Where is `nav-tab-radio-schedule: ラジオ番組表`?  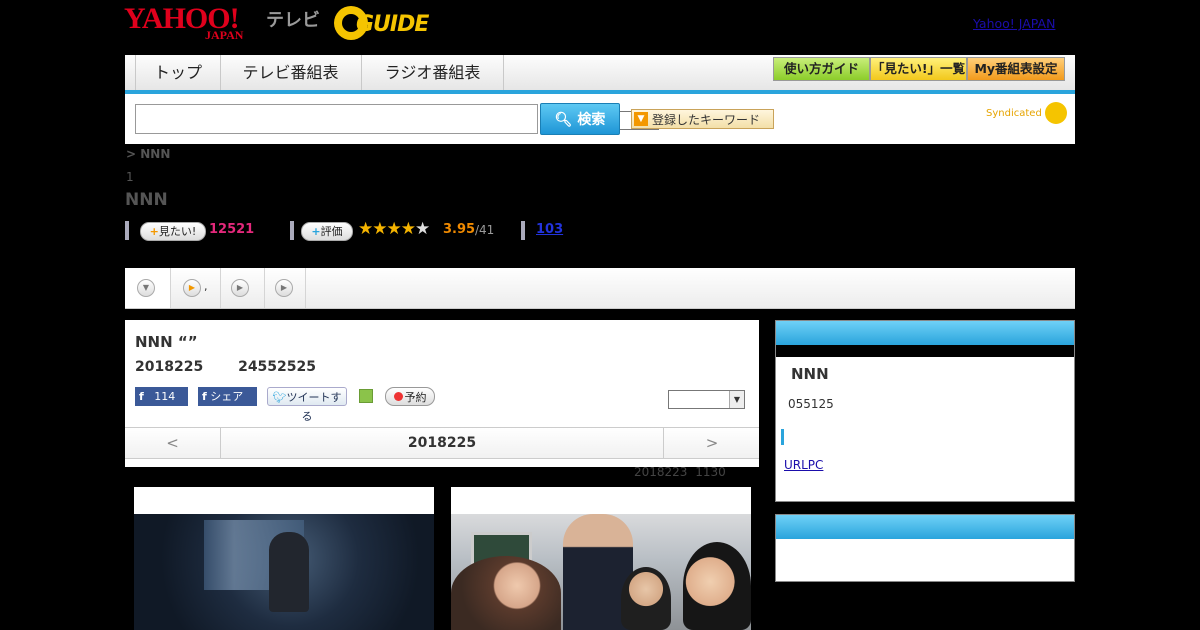 nav-tab-radio-schedule: ラジオ番組表 is located at coordinates (433, 72).